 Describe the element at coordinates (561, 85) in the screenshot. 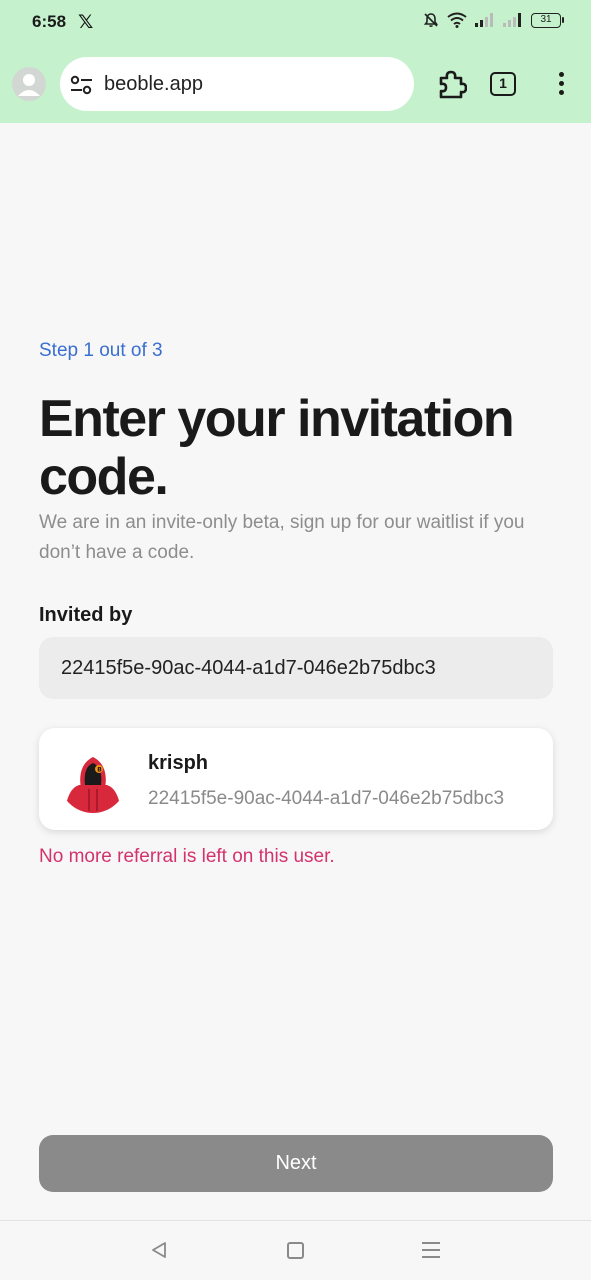

I see `browser-menu-icon` at that location.